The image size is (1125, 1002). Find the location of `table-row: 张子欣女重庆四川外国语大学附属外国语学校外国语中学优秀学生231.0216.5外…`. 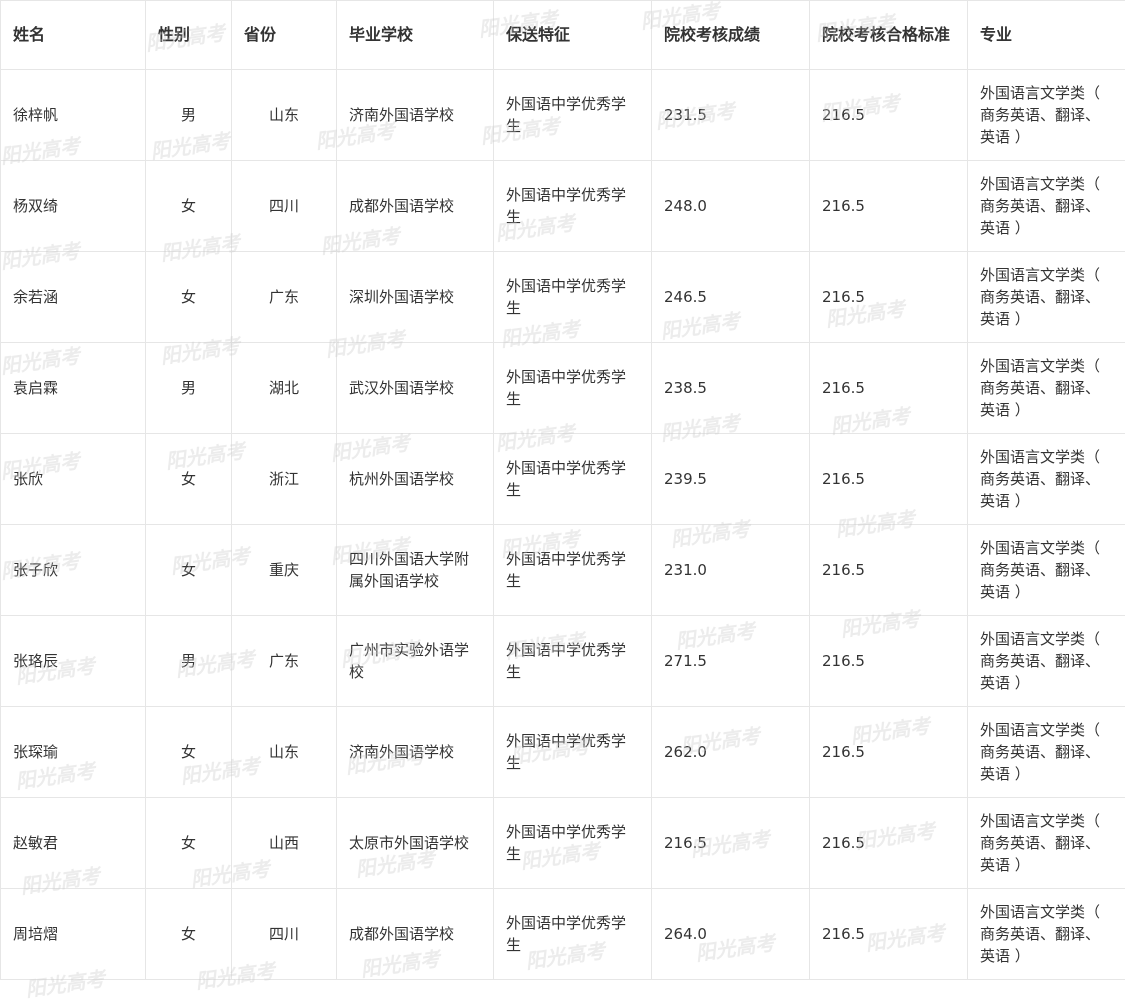

table-row: 张子欣女重庆四川外国语大学附属外国语学校外国语中学优秀学生231.0216.5外… is located at coordinates (563, 570).